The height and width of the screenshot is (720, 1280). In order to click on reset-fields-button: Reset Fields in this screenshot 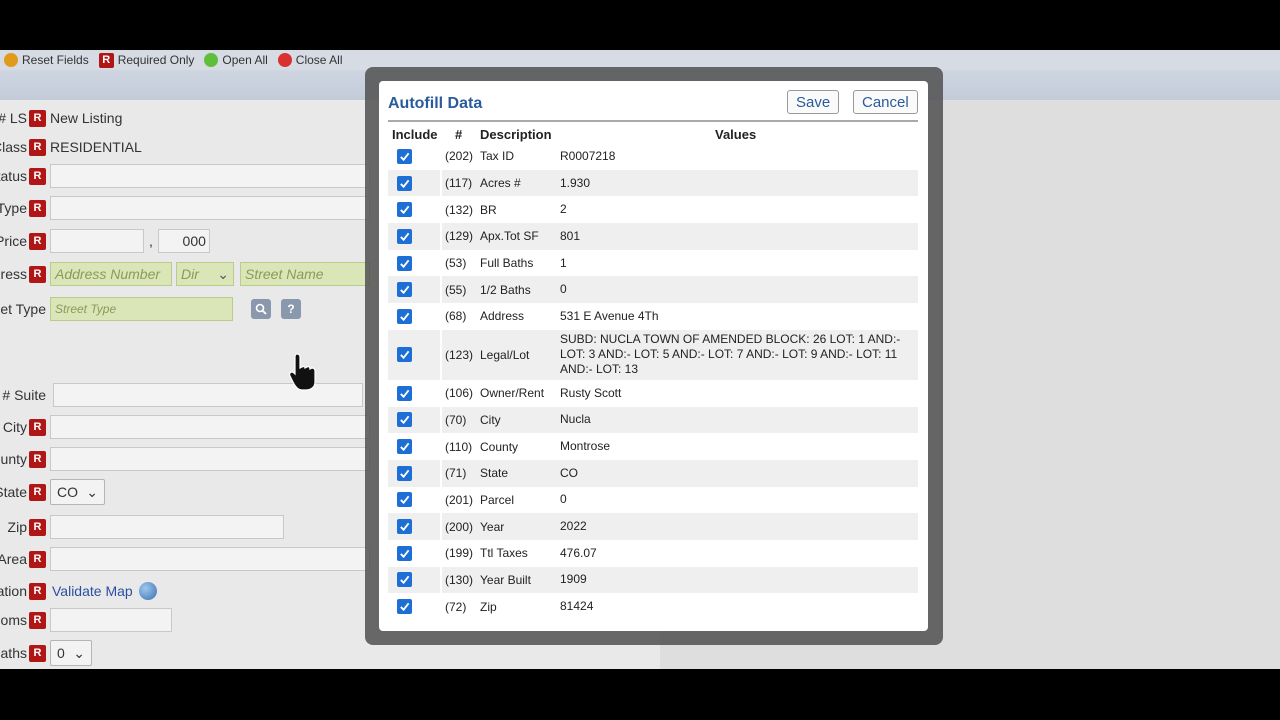, I will do `click(46, 60)`.